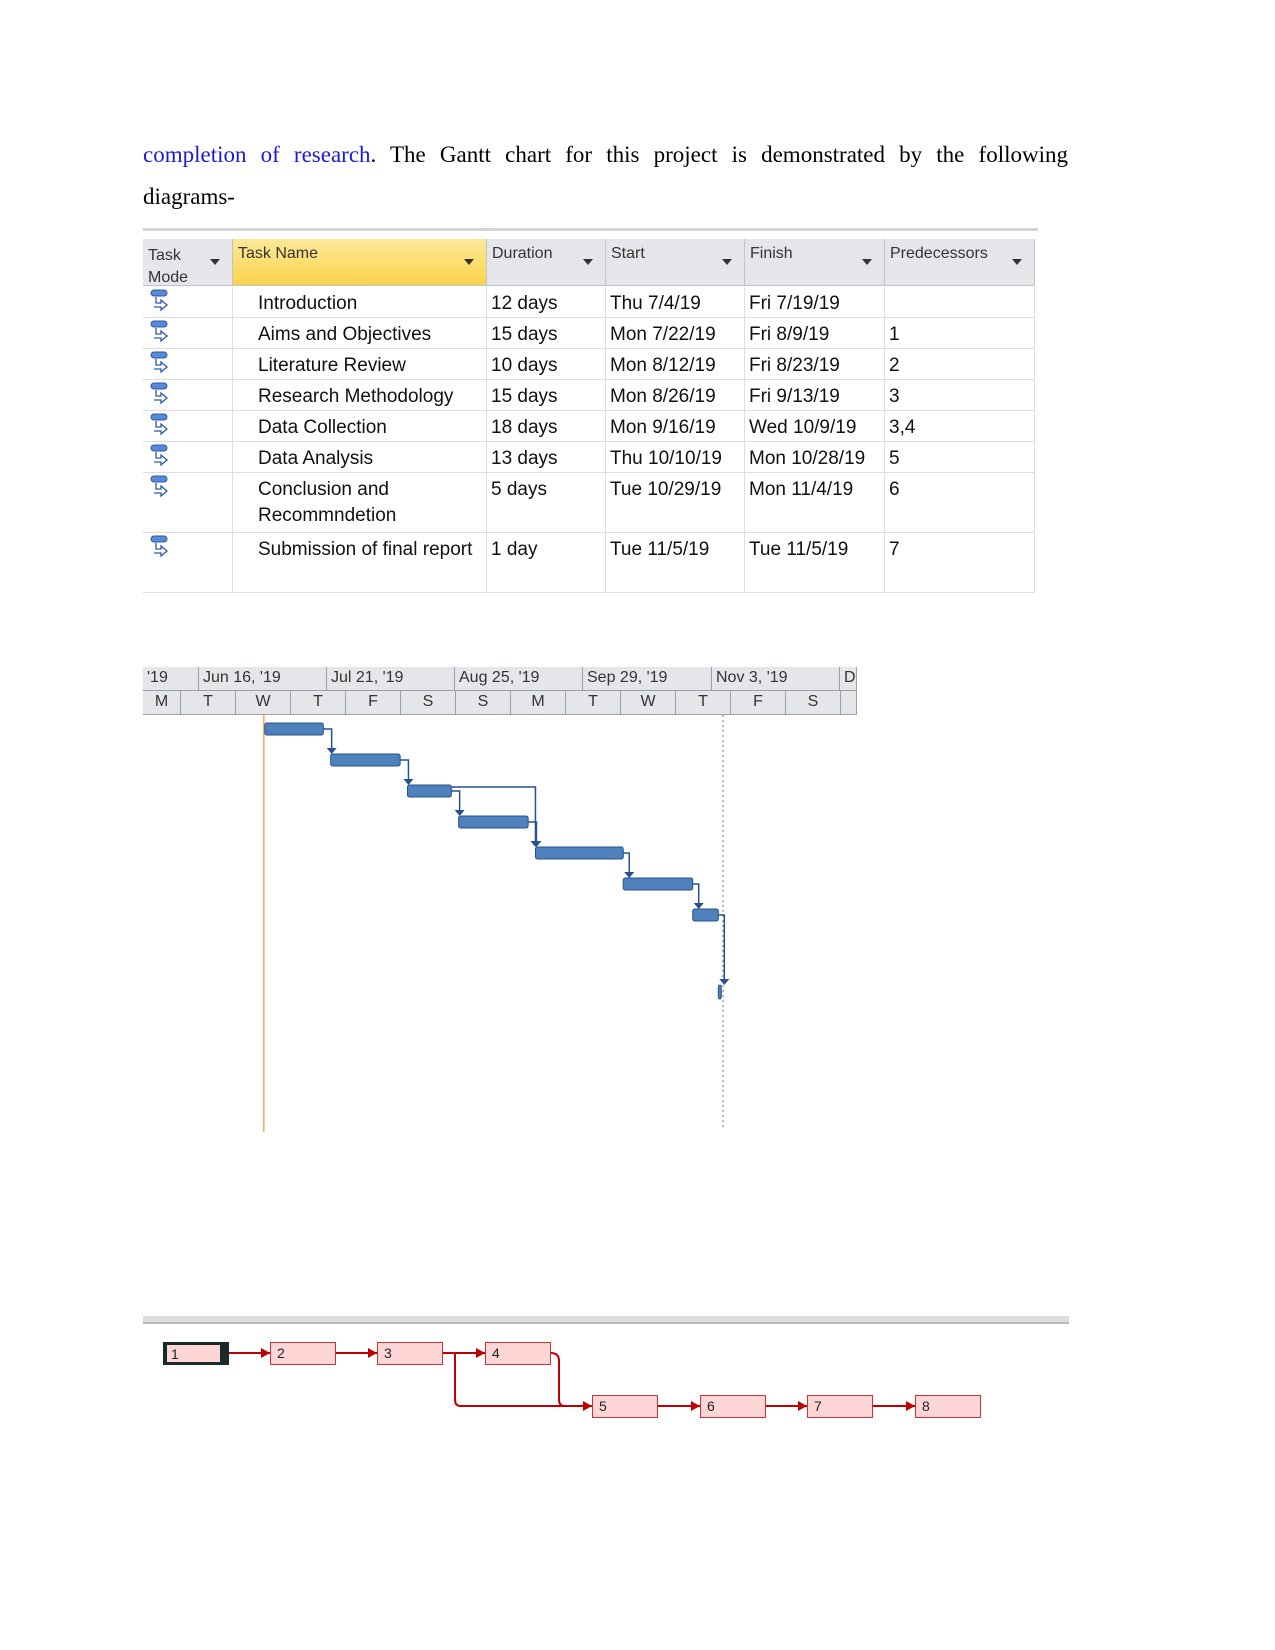 This screenshot has width=1275, height=1650. Describe the element at coordinates (840, 1406) in the screenshot. I see `network-node-7: 7` at that location.